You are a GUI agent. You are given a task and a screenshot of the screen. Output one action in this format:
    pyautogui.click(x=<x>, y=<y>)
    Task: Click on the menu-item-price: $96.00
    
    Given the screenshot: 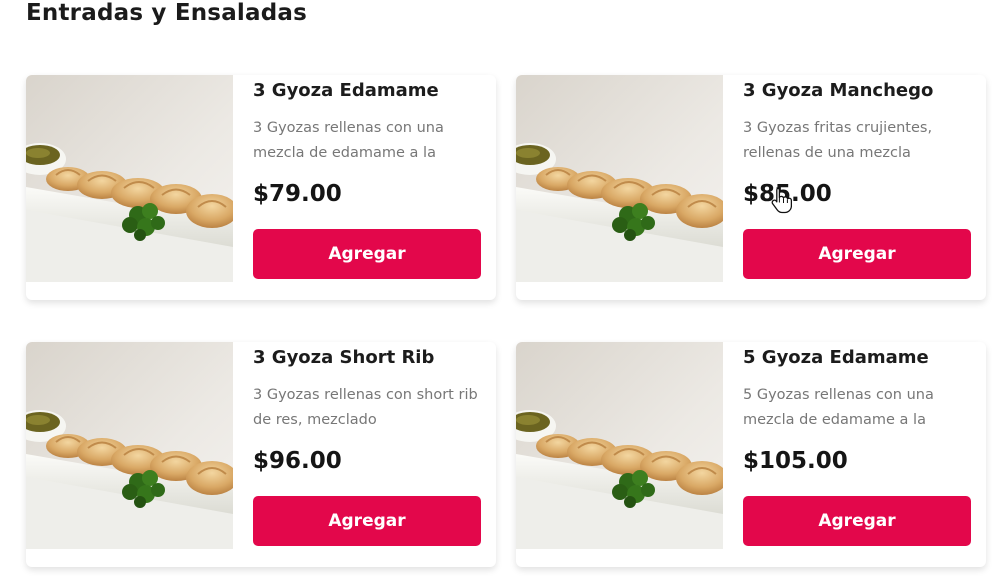 What is the action you would take?
    pyautogui.click(x=297, y=461)
    